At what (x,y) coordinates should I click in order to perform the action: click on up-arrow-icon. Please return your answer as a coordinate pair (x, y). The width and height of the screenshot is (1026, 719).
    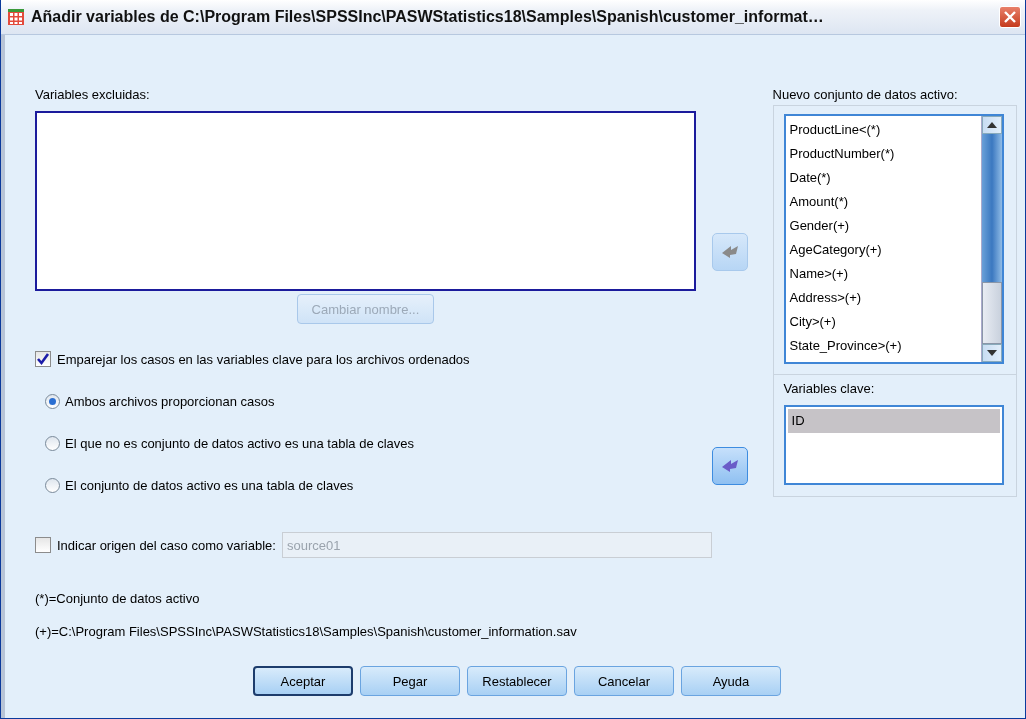
    Looking at the image, I should click on (992, 125).